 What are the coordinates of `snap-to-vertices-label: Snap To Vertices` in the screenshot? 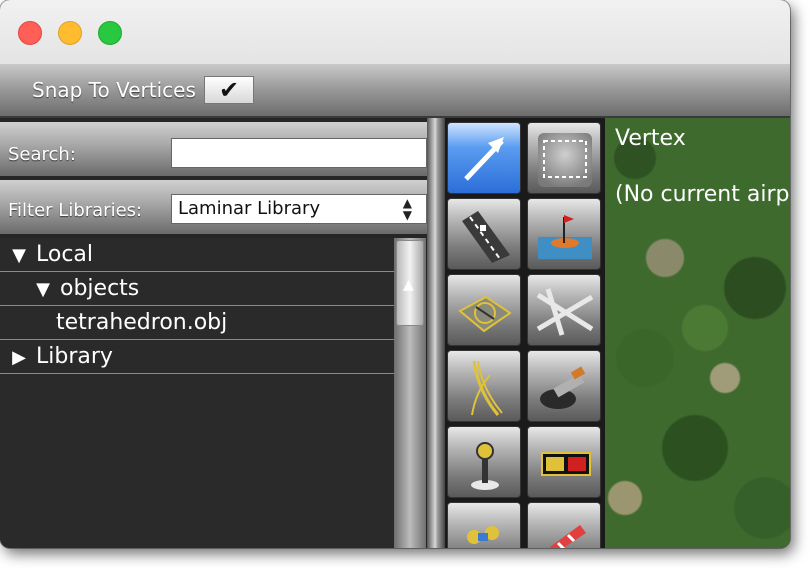 It's located at (114, 90).